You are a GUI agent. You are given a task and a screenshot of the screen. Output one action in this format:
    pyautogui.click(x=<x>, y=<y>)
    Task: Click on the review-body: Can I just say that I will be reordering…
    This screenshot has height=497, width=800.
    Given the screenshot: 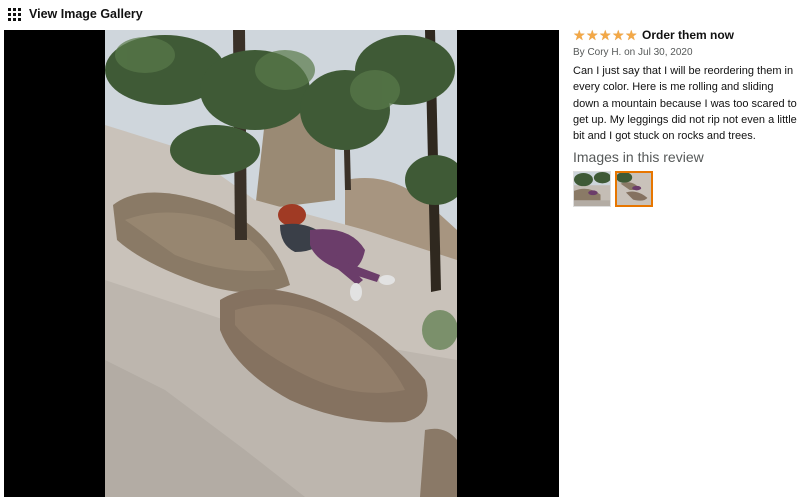 What is the action you would take?
    pyautogui.click(x=685, y=104)
    